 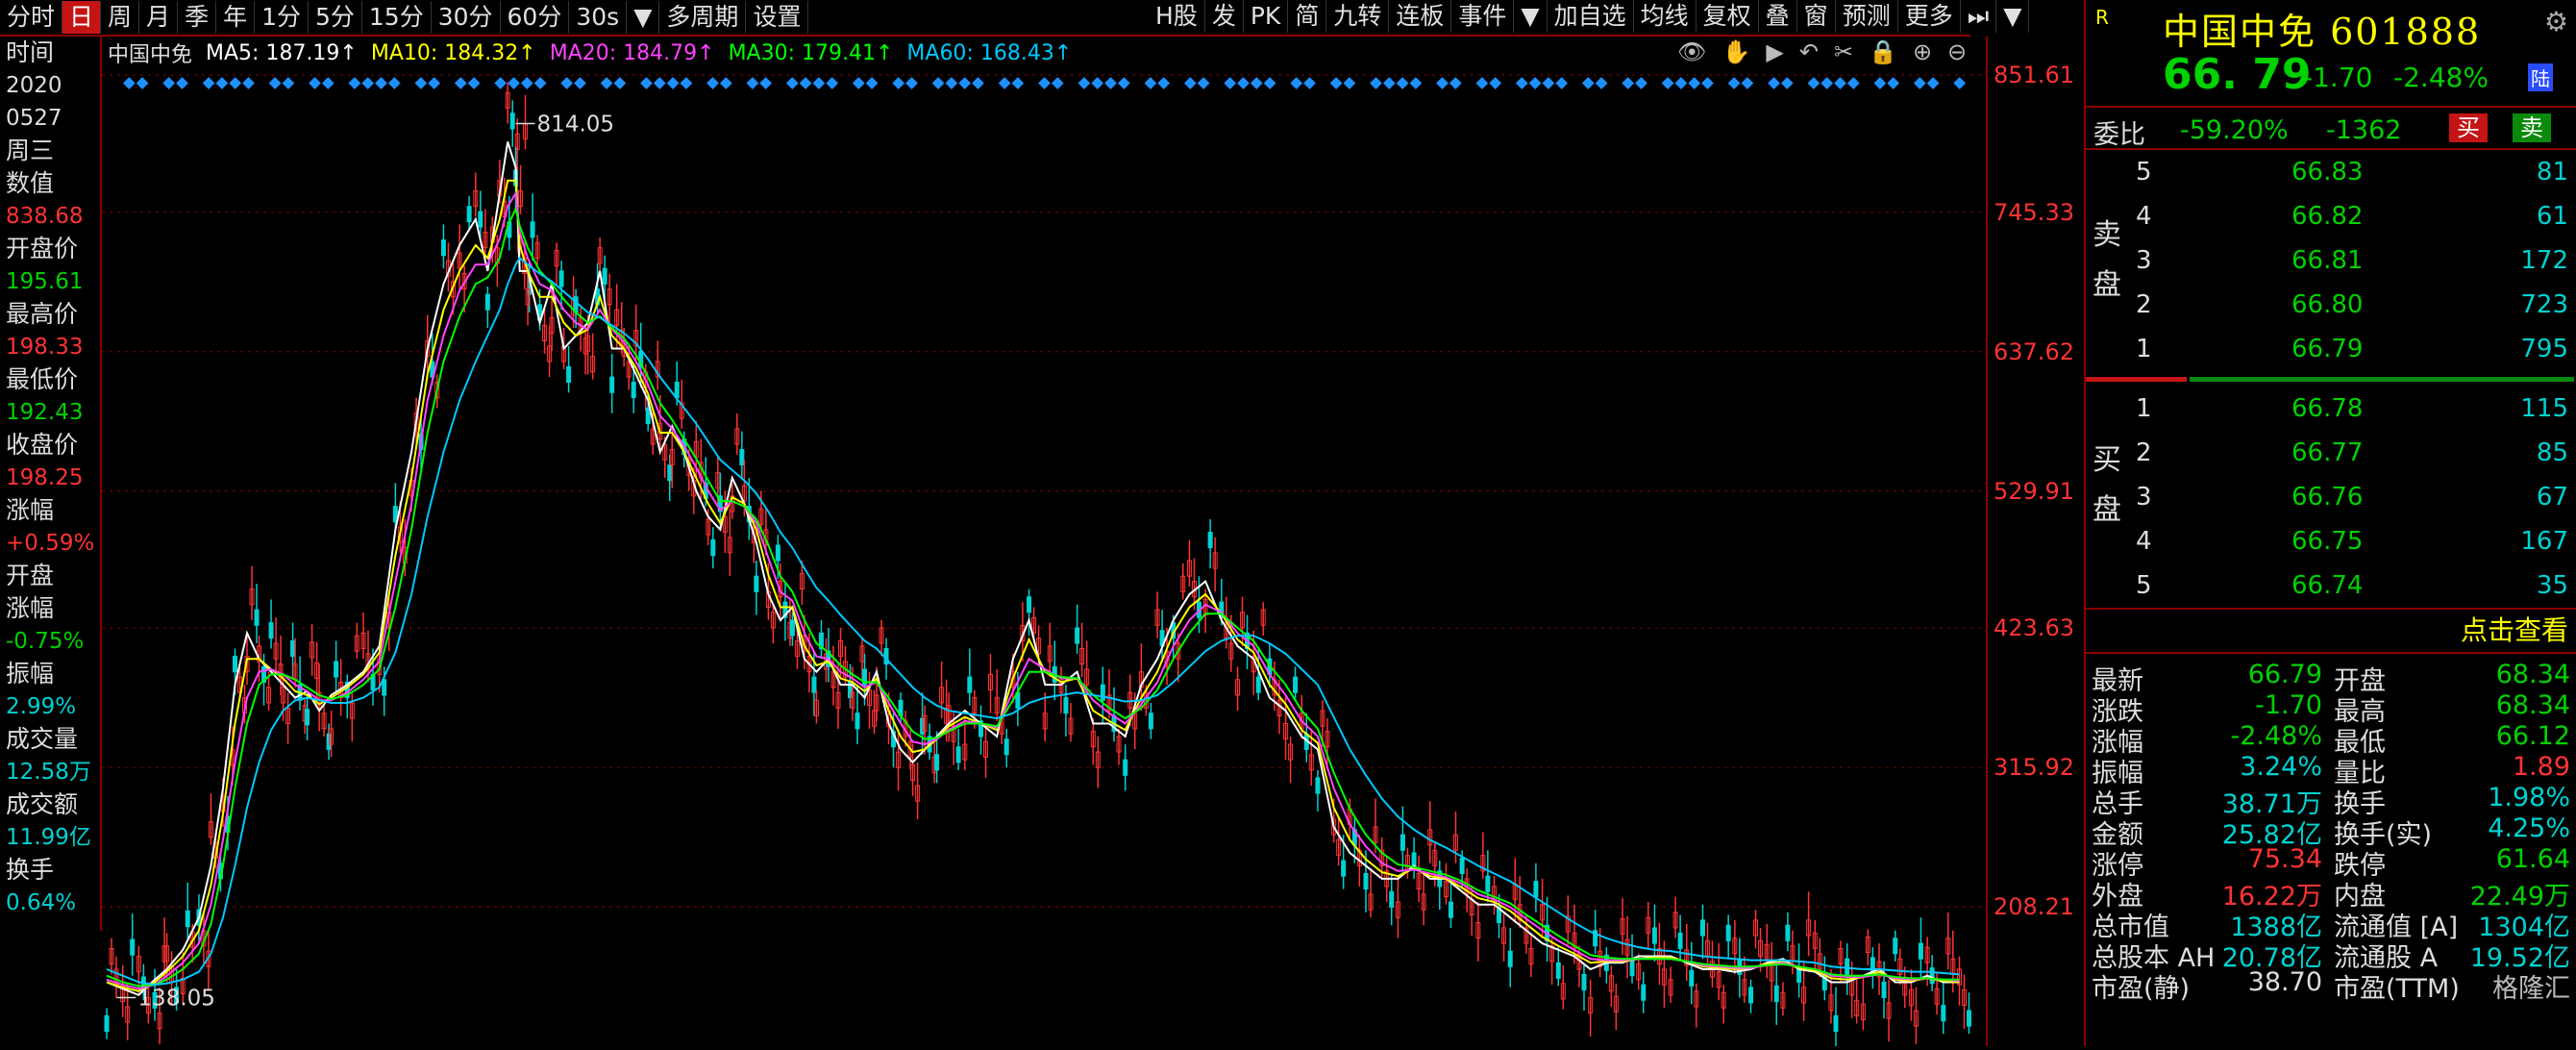 What do you see at coordinates (120, 17) in the screenshot?
I see `period-tab-2: 周` at bounding box center [120, 17].